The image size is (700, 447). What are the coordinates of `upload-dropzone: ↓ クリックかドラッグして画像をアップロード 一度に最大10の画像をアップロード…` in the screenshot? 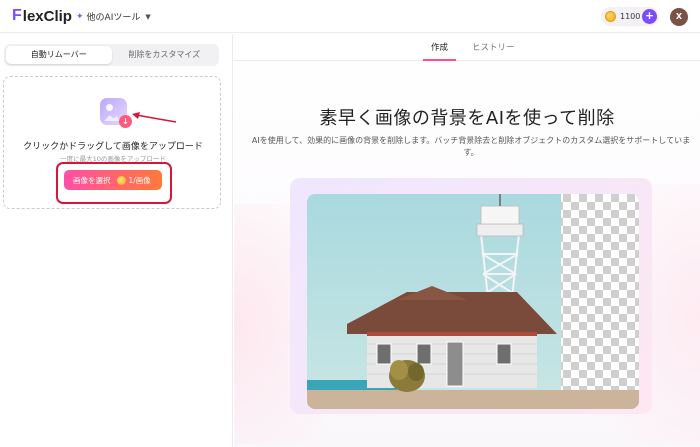 It's located at (112, 142).